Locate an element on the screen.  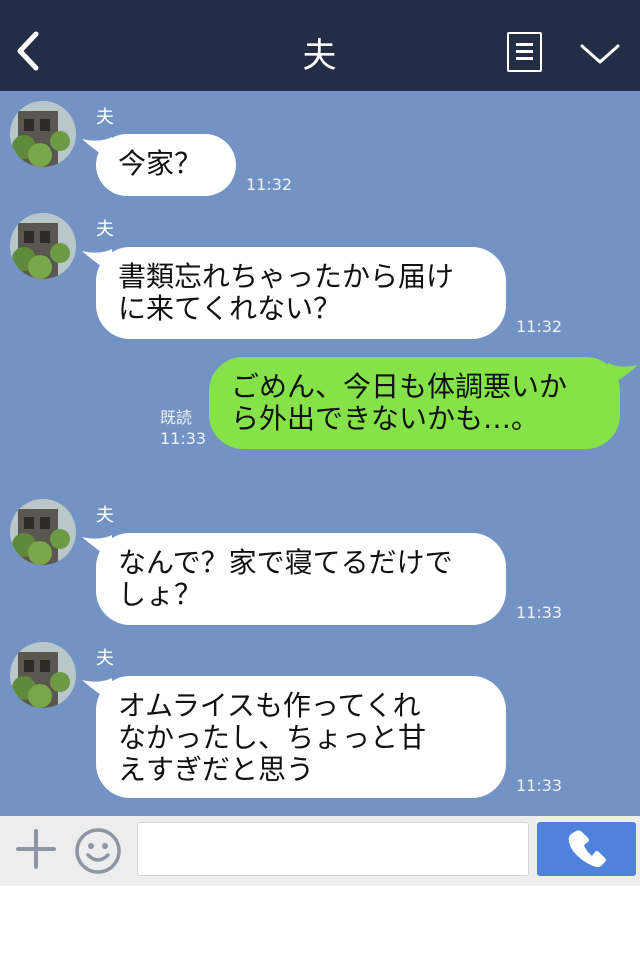
message-bubble: 書類忘れちゃったから届け に来てくれない？ is located at coordinates (301, 293).